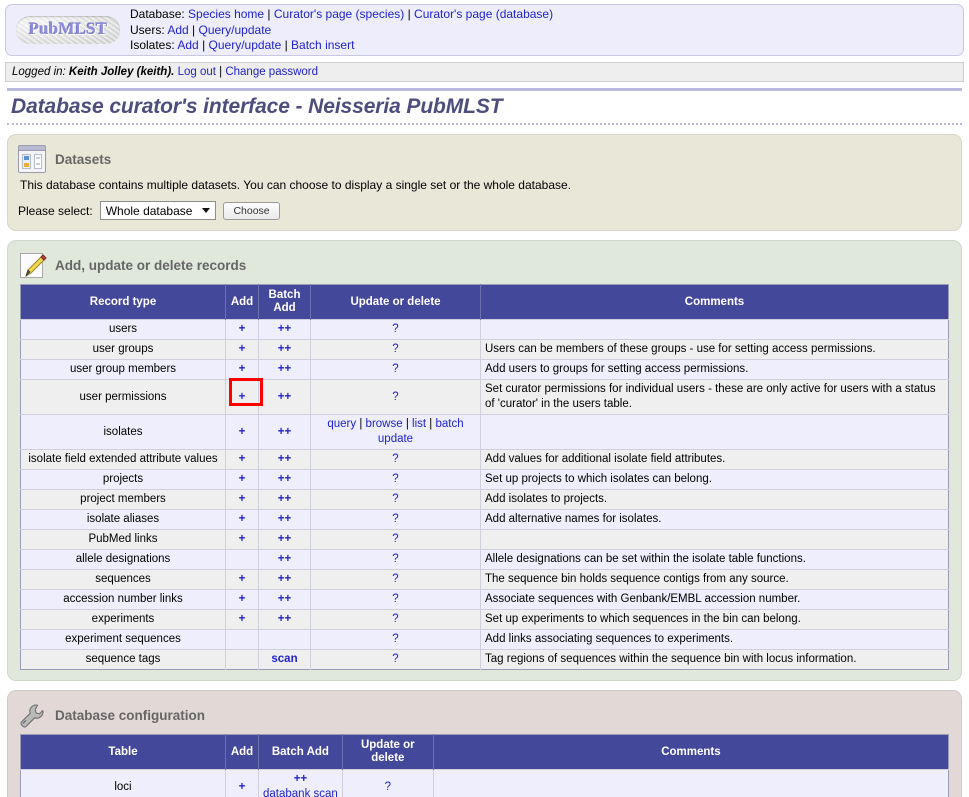 The width and height of the screenshot is (969, 797). I want to click on link-isolates-batch-insert: Batch insert, so click(322, 45).